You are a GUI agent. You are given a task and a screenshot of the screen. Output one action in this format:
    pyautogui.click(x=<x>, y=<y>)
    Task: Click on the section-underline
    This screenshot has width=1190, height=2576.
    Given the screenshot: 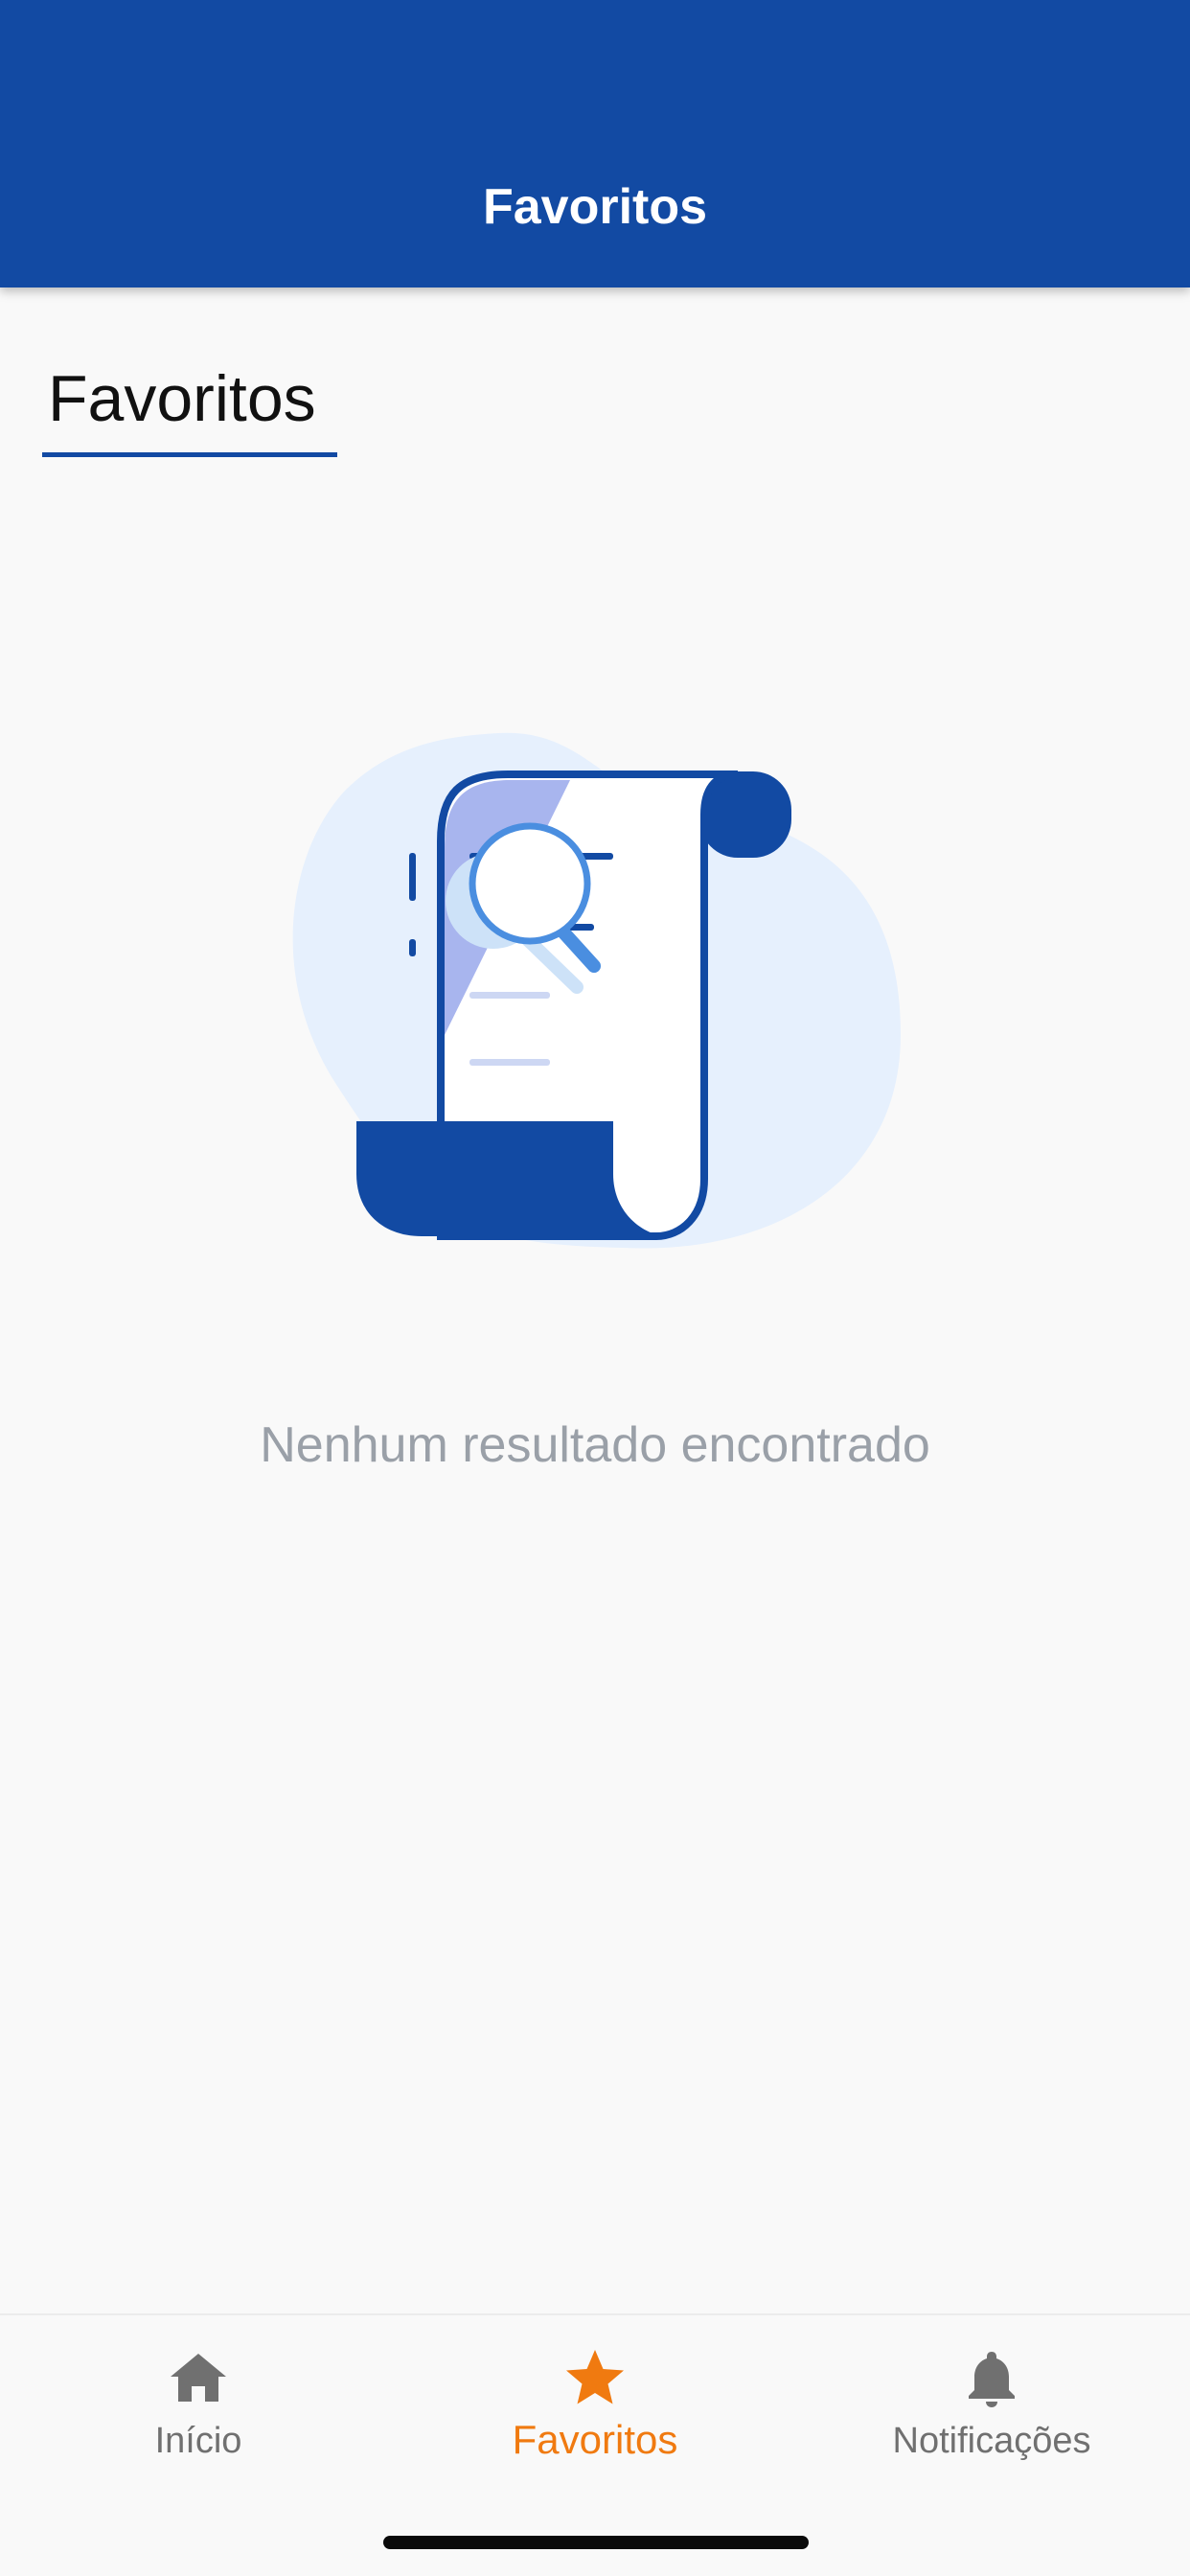 What is the action you would take?
    pyautogui.click(x=190, y=454)
    